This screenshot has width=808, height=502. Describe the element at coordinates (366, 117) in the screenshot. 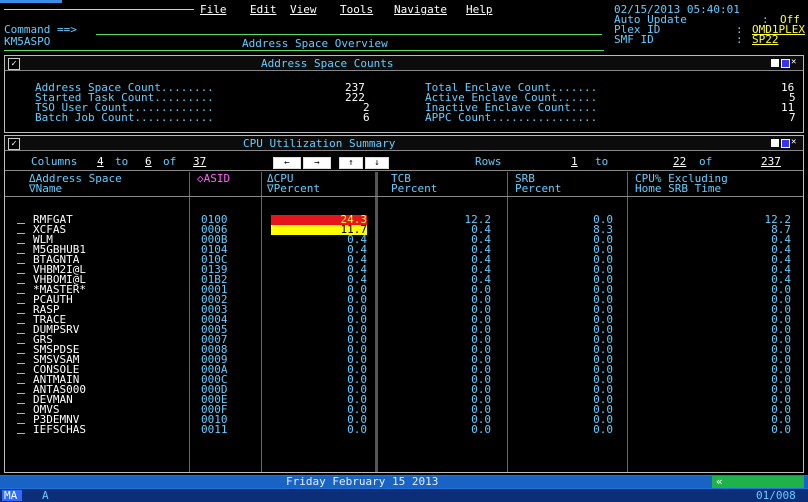

I see `count-value-batch: 6` at that location.